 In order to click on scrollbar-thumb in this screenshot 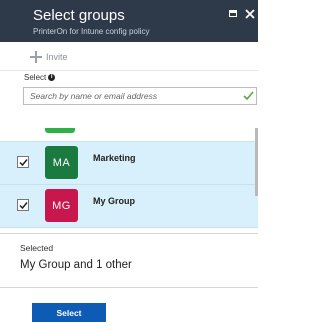, I will do `click(256, 162)`.